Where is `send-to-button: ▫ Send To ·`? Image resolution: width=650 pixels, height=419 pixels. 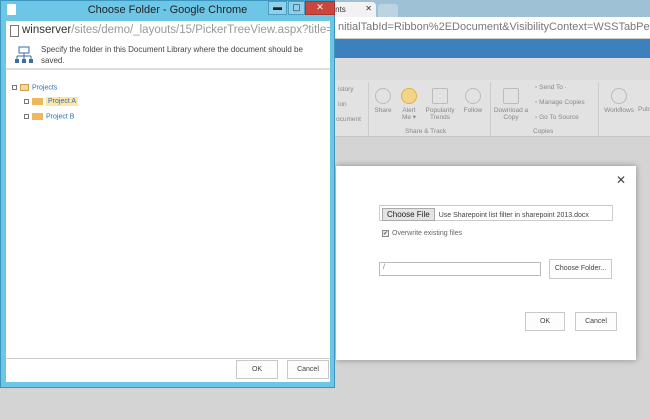
send-to-button: ▫ Send To · is located at coordinates (551, 87).